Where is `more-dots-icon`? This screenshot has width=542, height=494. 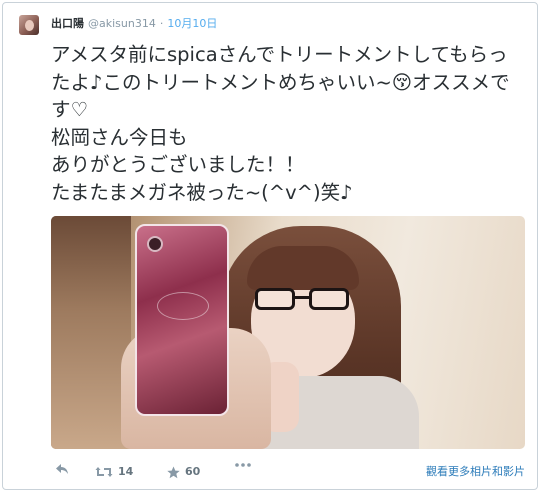
more-dots-icon is located at coordinates (243, 465).